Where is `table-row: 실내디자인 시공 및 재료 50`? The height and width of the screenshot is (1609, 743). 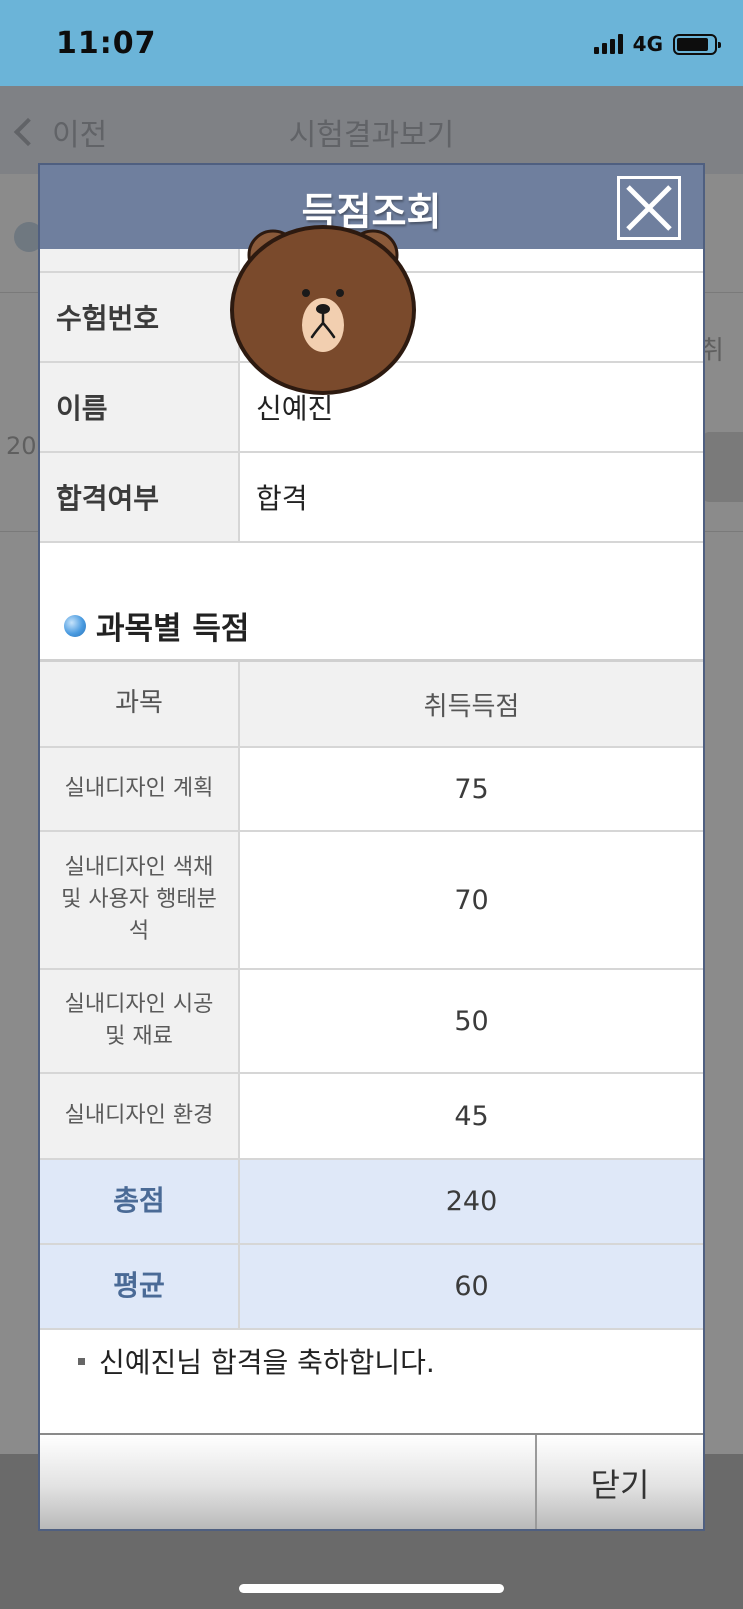 table-row: 실내디자인 시공 및 재료 50 is located at coordinates (371, 1022).